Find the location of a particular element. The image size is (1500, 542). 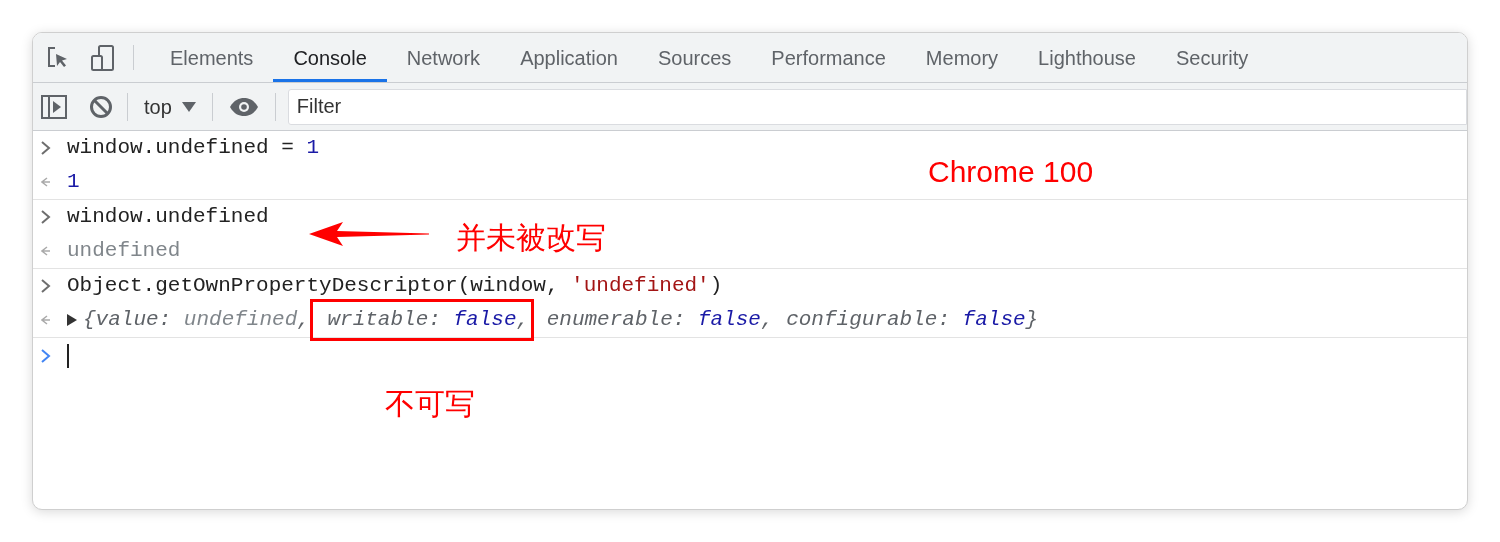

console-token: undefined is located at coordinates (240, 320).